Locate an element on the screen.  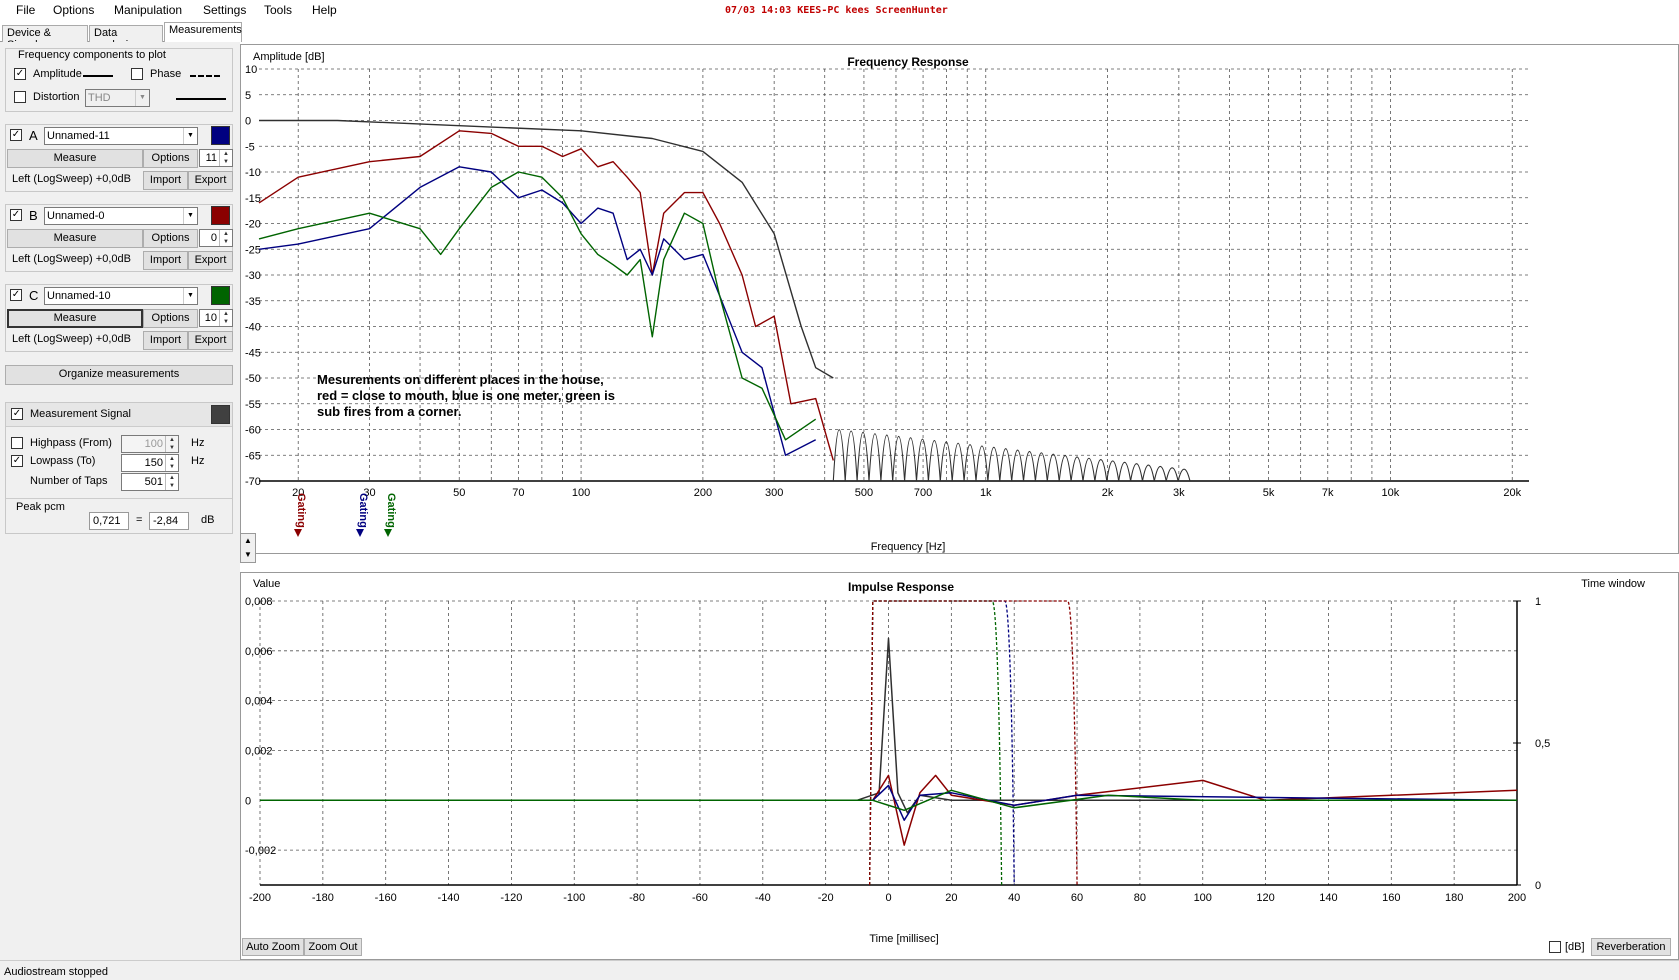
menu-help: Help is located at coordinates (324, 10).